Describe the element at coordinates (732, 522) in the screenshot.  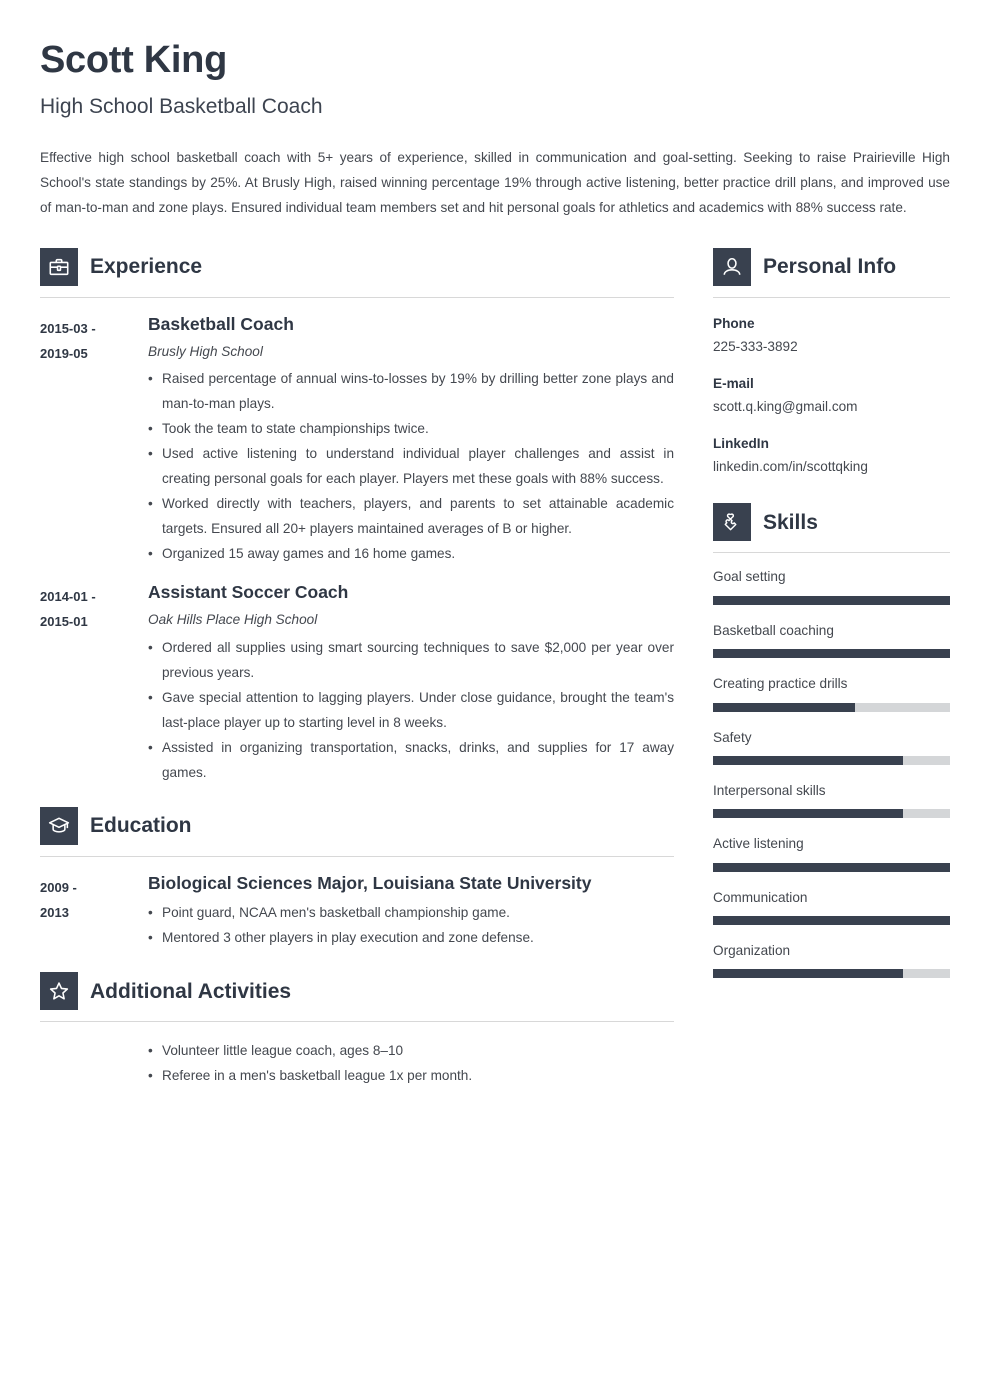
I see `puzzle-piece-icon` at that location.